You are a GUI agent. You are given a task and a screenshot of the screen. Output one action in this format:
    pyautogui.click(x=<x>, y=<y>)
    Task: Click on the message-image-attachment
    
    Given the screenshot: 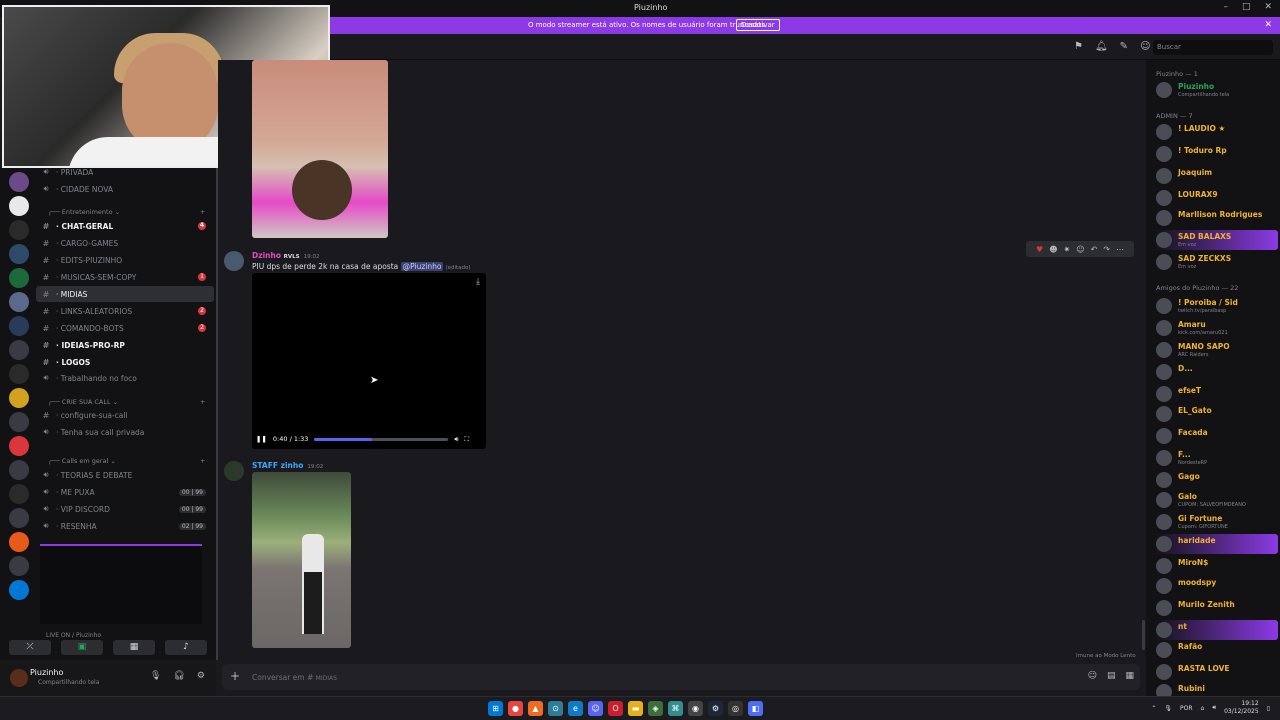 What is the action you would take?
    pyautogui.click(x=320, y=149)
    